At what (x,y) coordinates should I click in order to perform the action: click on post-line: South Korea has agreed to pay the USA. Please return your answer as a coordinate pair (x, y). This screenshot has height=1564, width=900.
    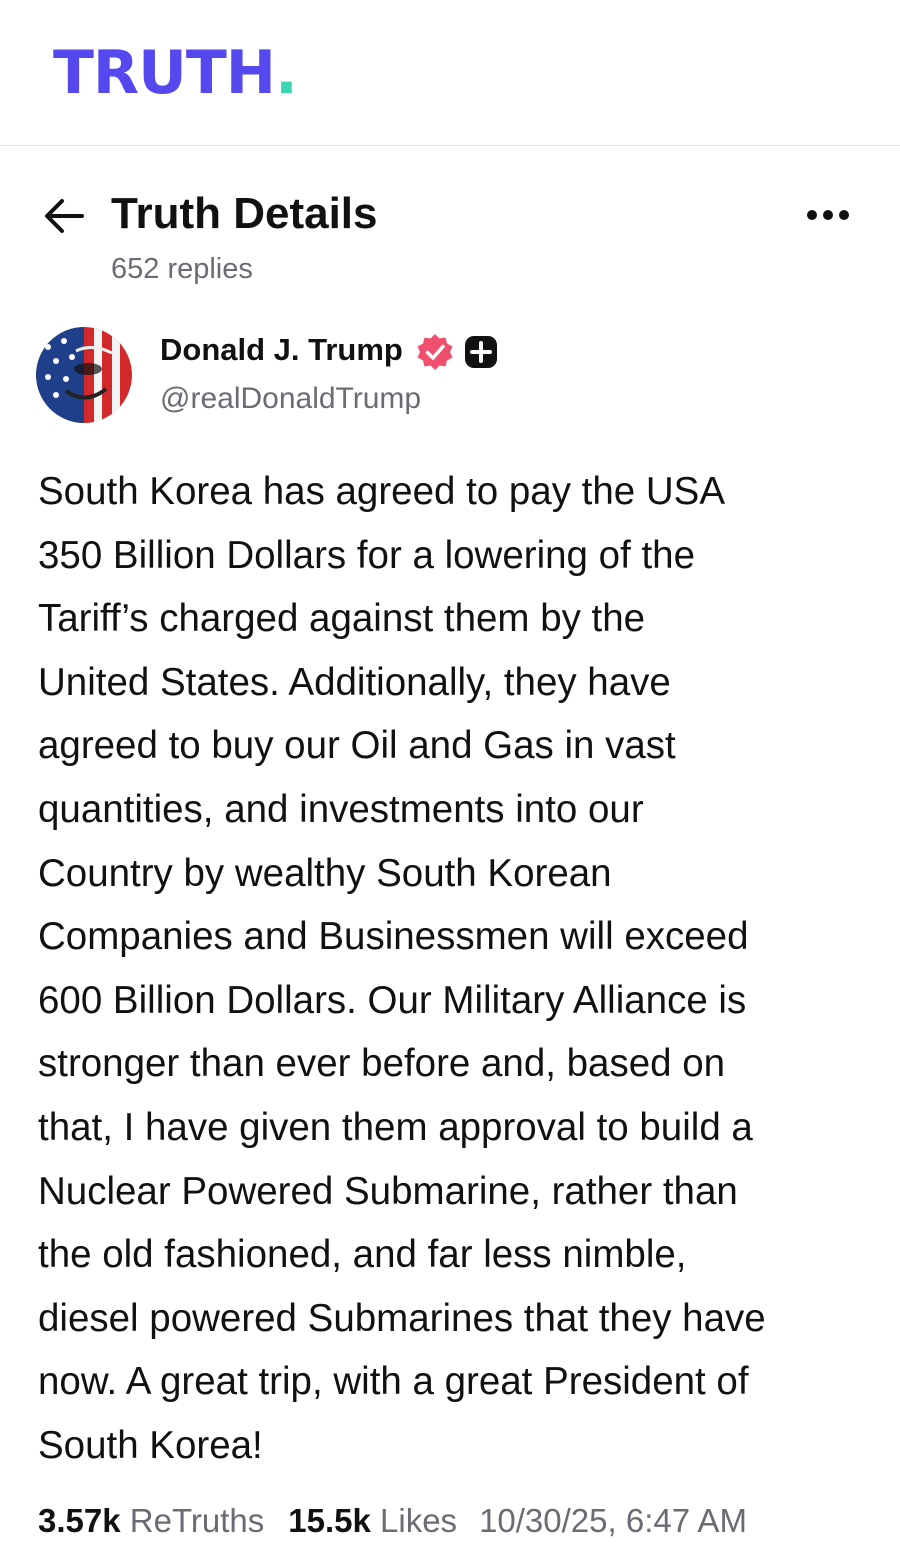
    Looking at the image, I should click on (382, 491).